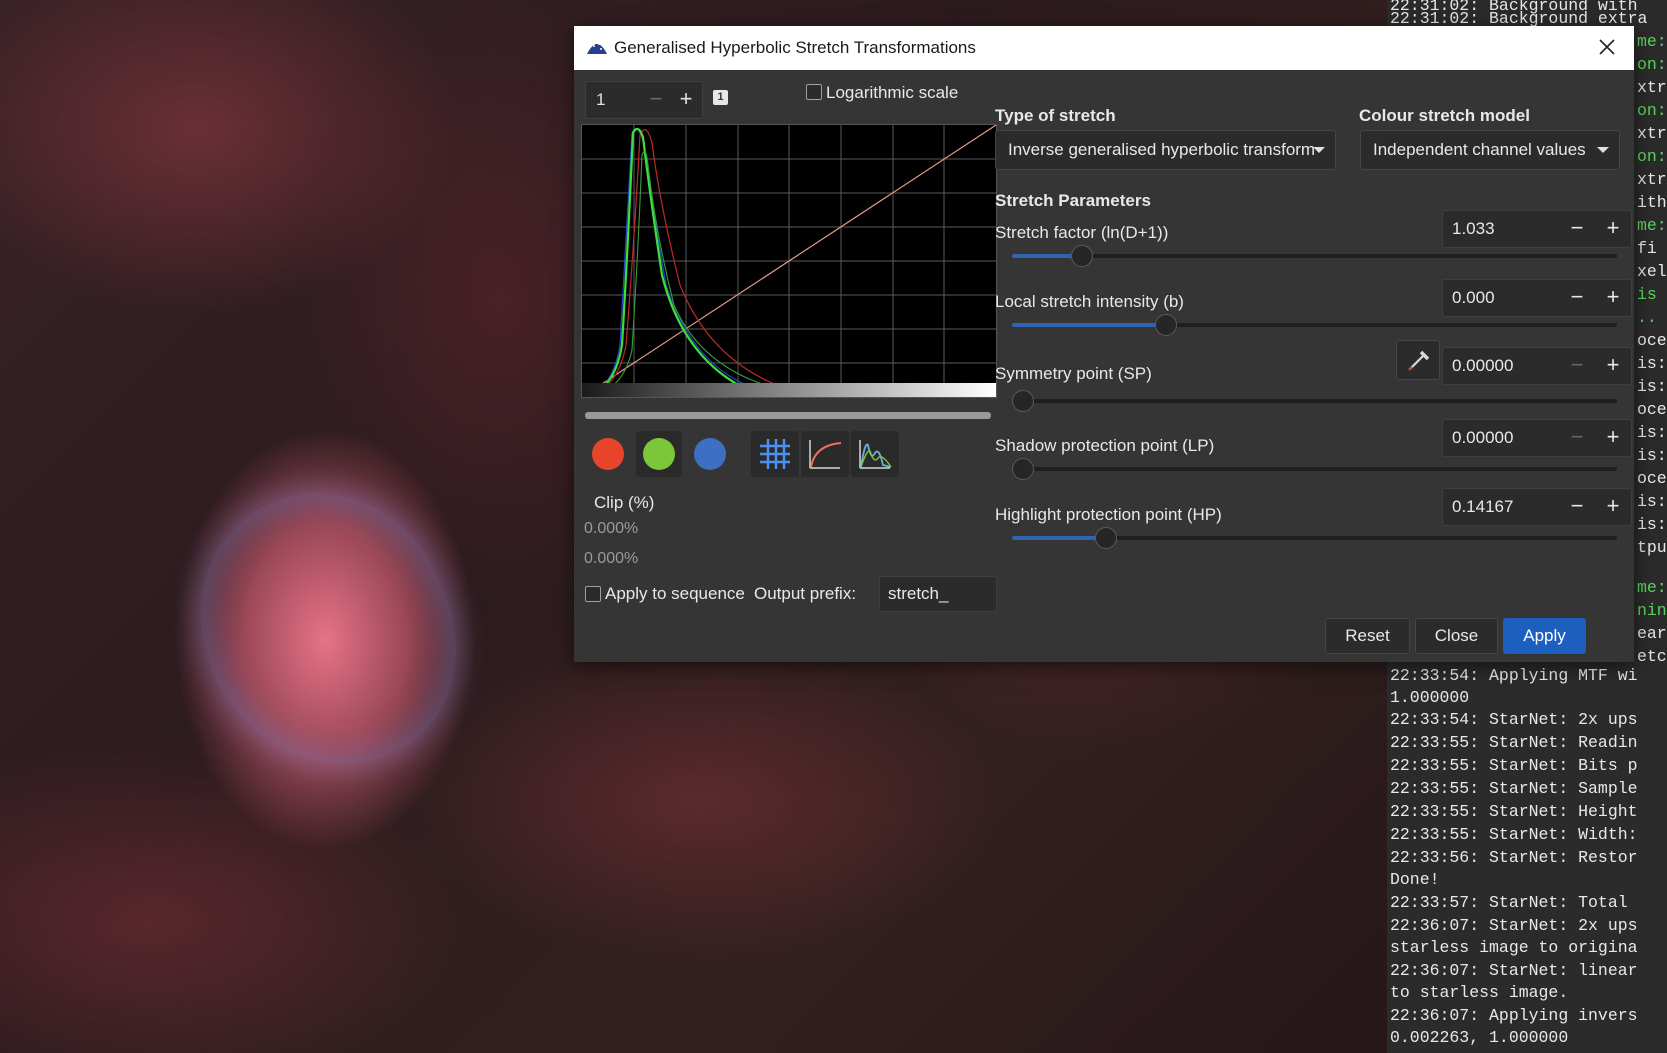 The height and width of the screenshot is (1053, 1667). What do you see at coordinates (1613, 507) in the screenshot?
I see `highlight-protection-increase-button: +` at bounding box center [1613, 507].